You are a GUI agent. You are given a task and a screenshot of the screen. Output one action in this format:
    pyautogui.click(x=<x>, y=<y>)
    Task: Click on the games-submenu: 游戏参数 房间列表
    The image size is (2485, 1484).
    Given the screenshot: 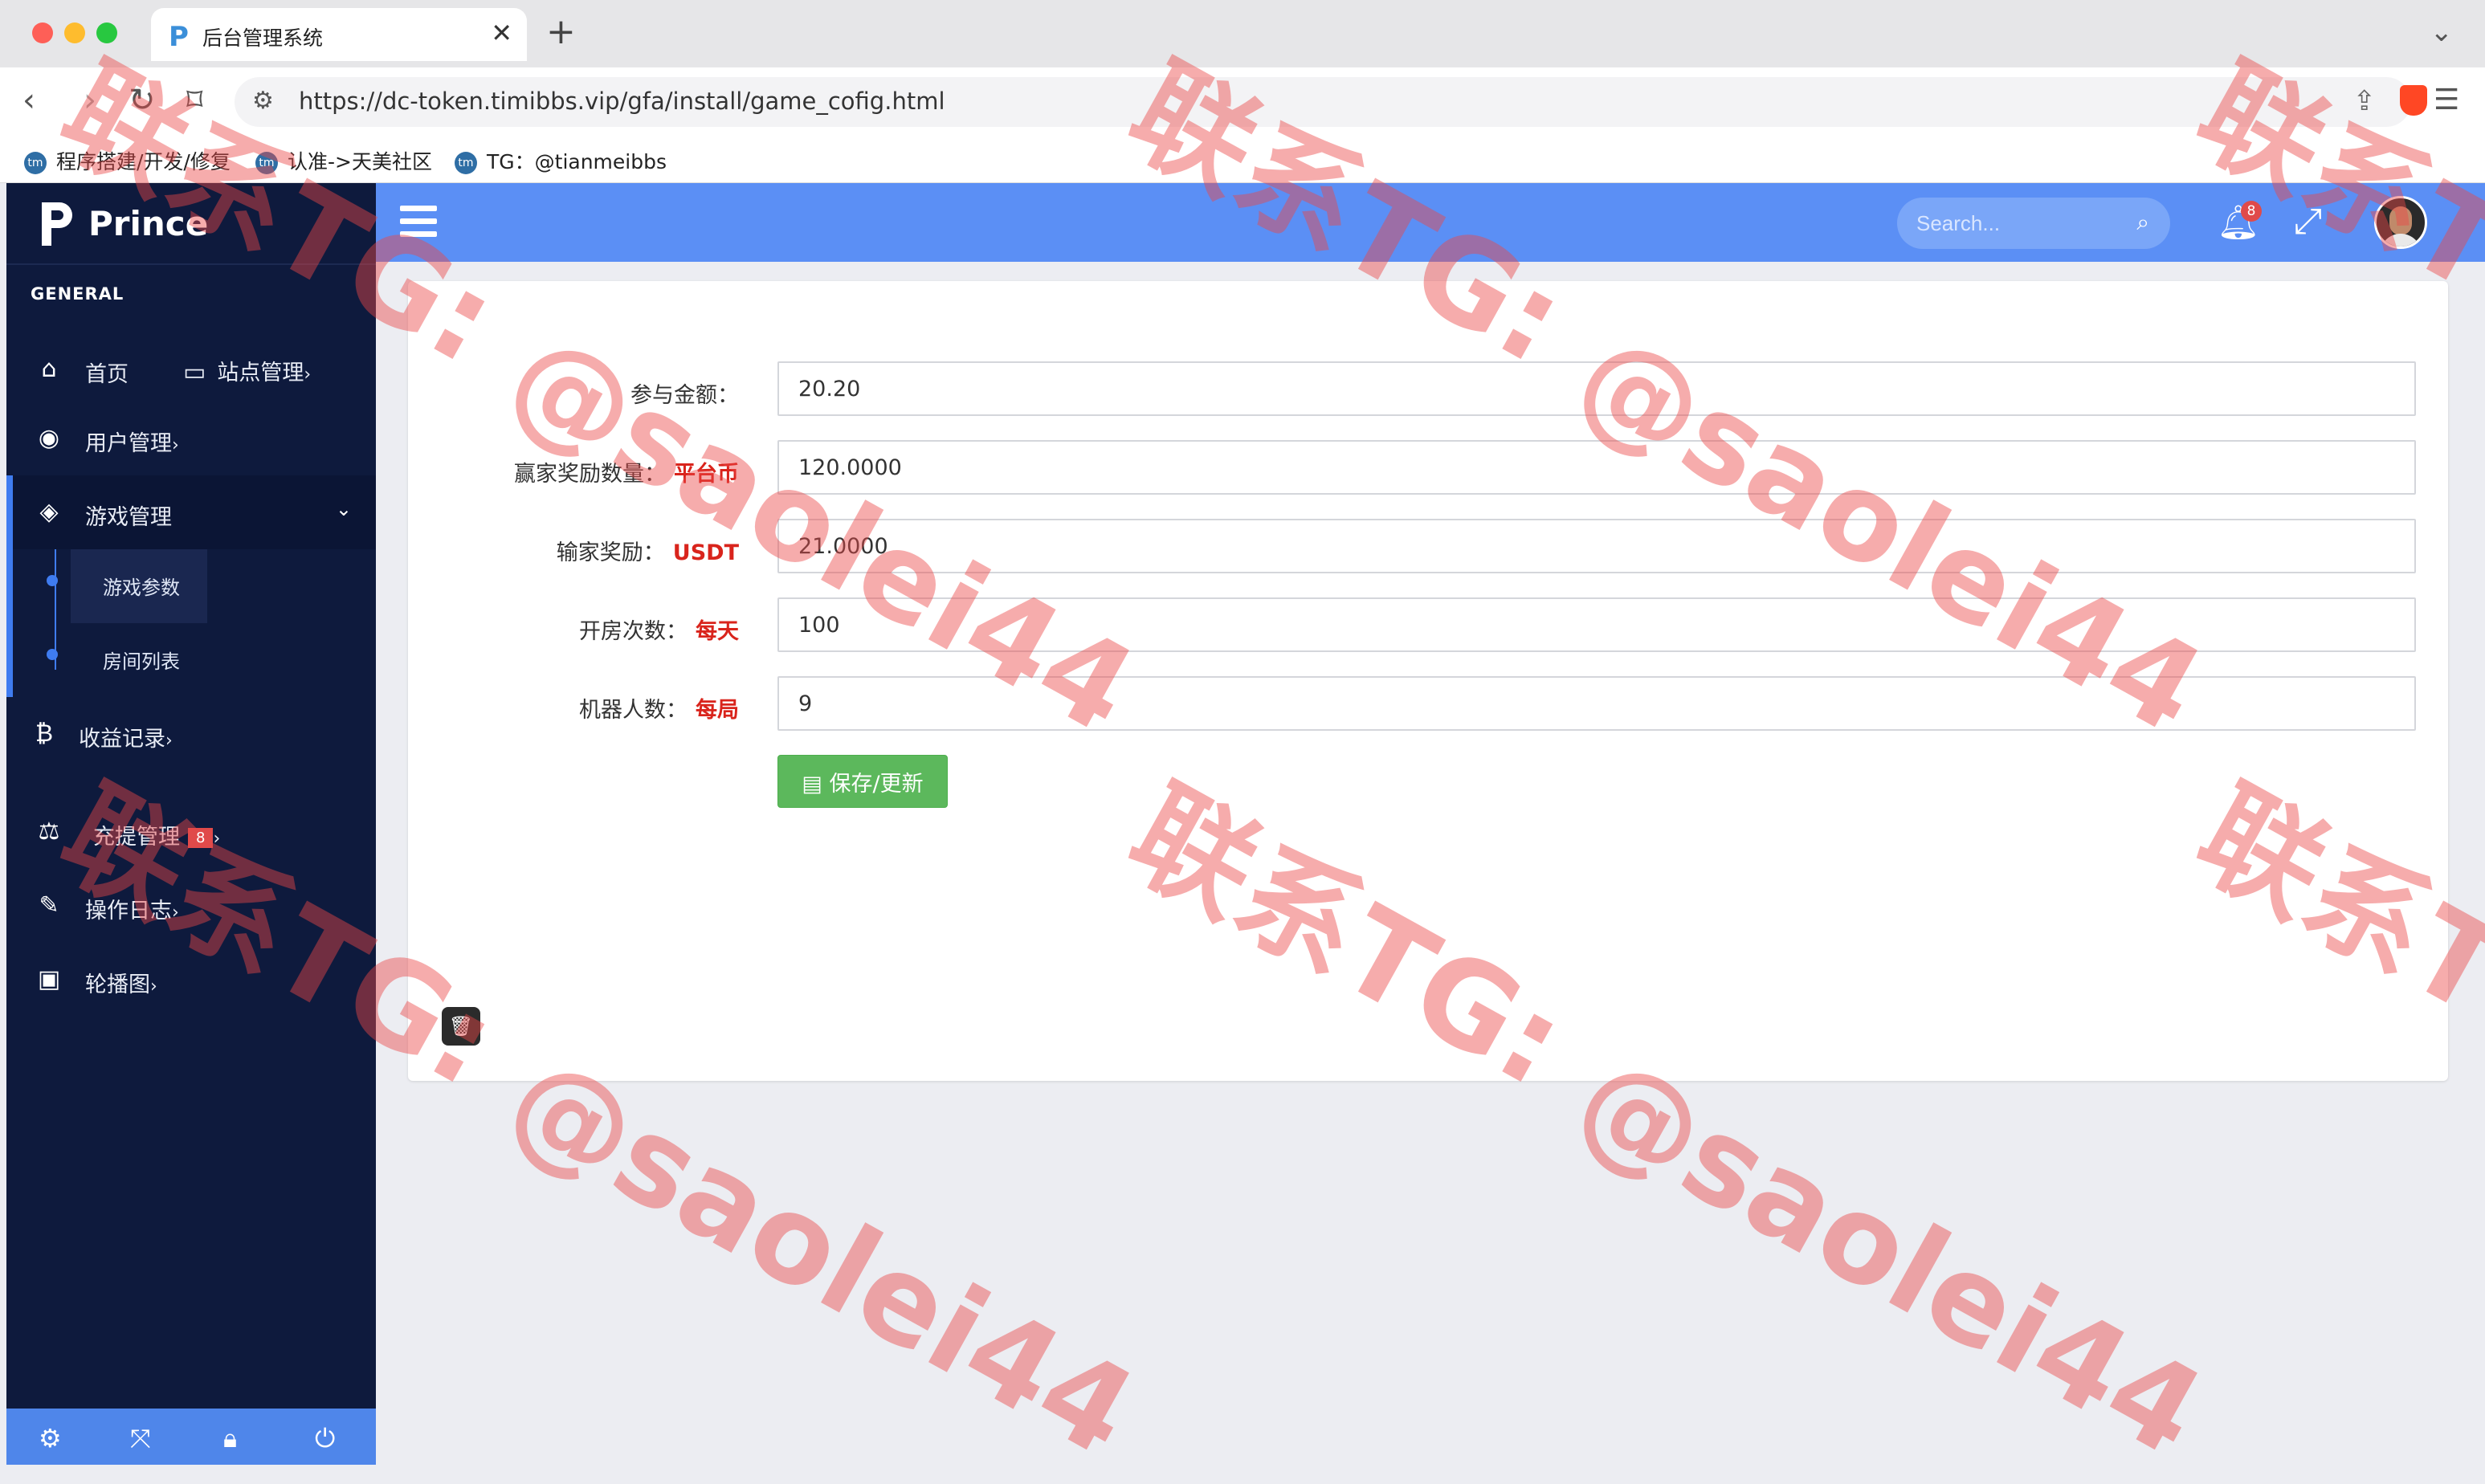 What is the action you would take?
    pyautogui.click(x=191, y=623)
    